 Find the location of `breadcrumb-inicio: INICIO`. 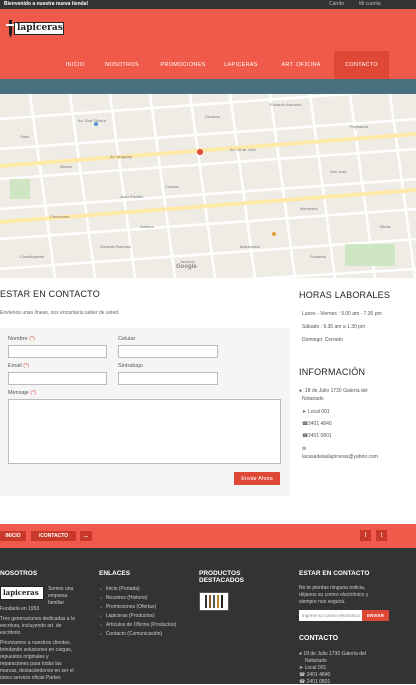

breadcrumb-inicio: INICIO is located at coordinates (13, 536).